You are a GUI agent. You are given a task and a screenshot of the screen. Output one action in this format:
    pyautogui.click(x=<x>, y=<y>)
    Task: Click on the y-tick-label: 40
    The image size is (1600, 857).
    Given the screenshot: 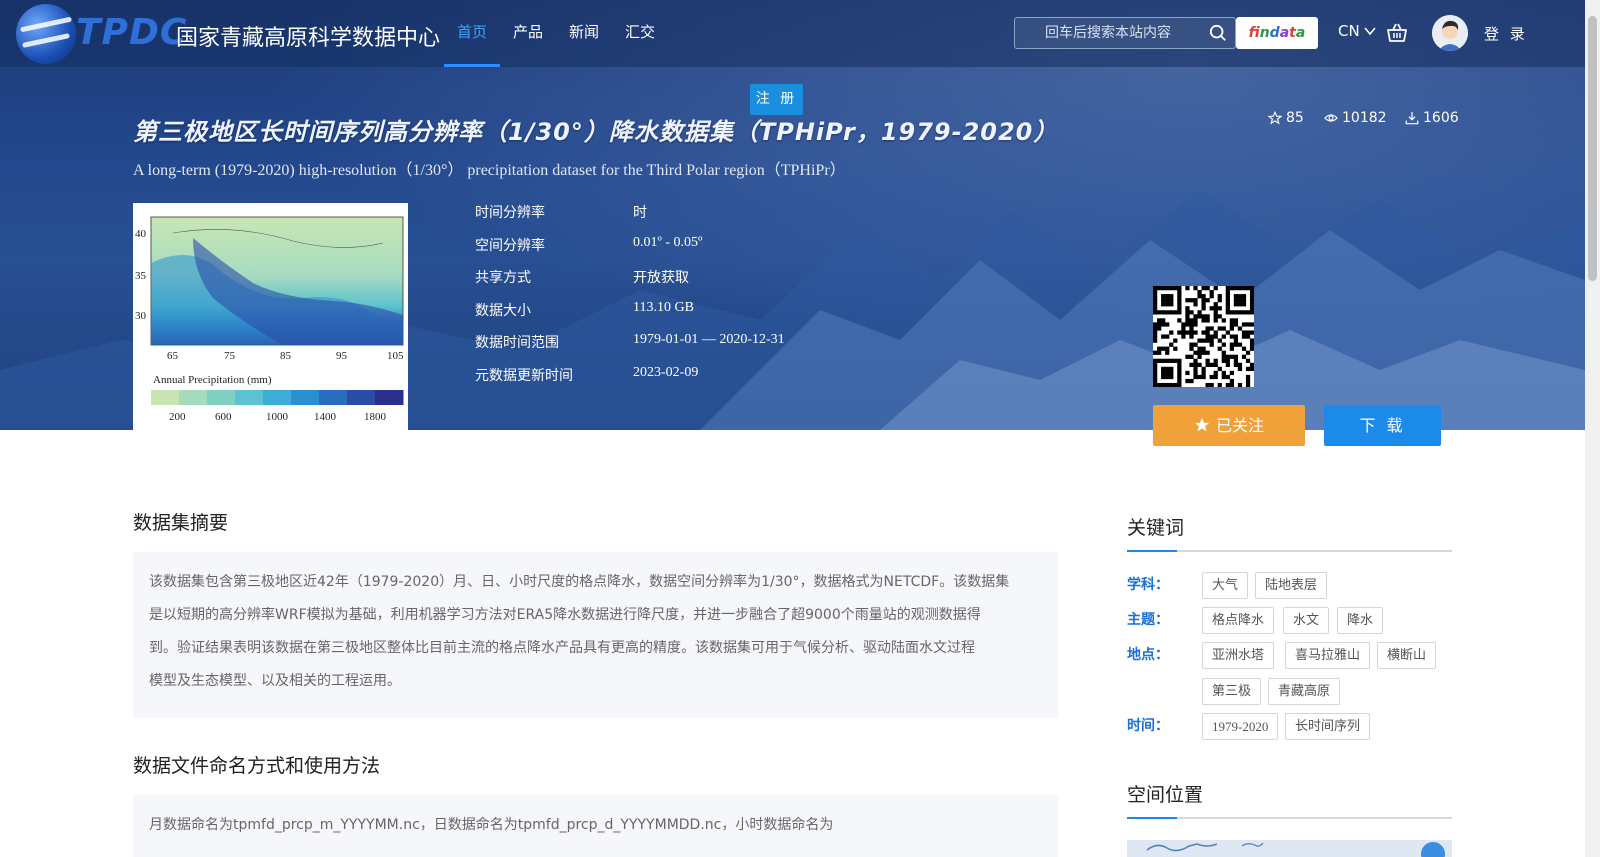 What is the action you would take?
    pyautogui.click(x=141, y=234)
    